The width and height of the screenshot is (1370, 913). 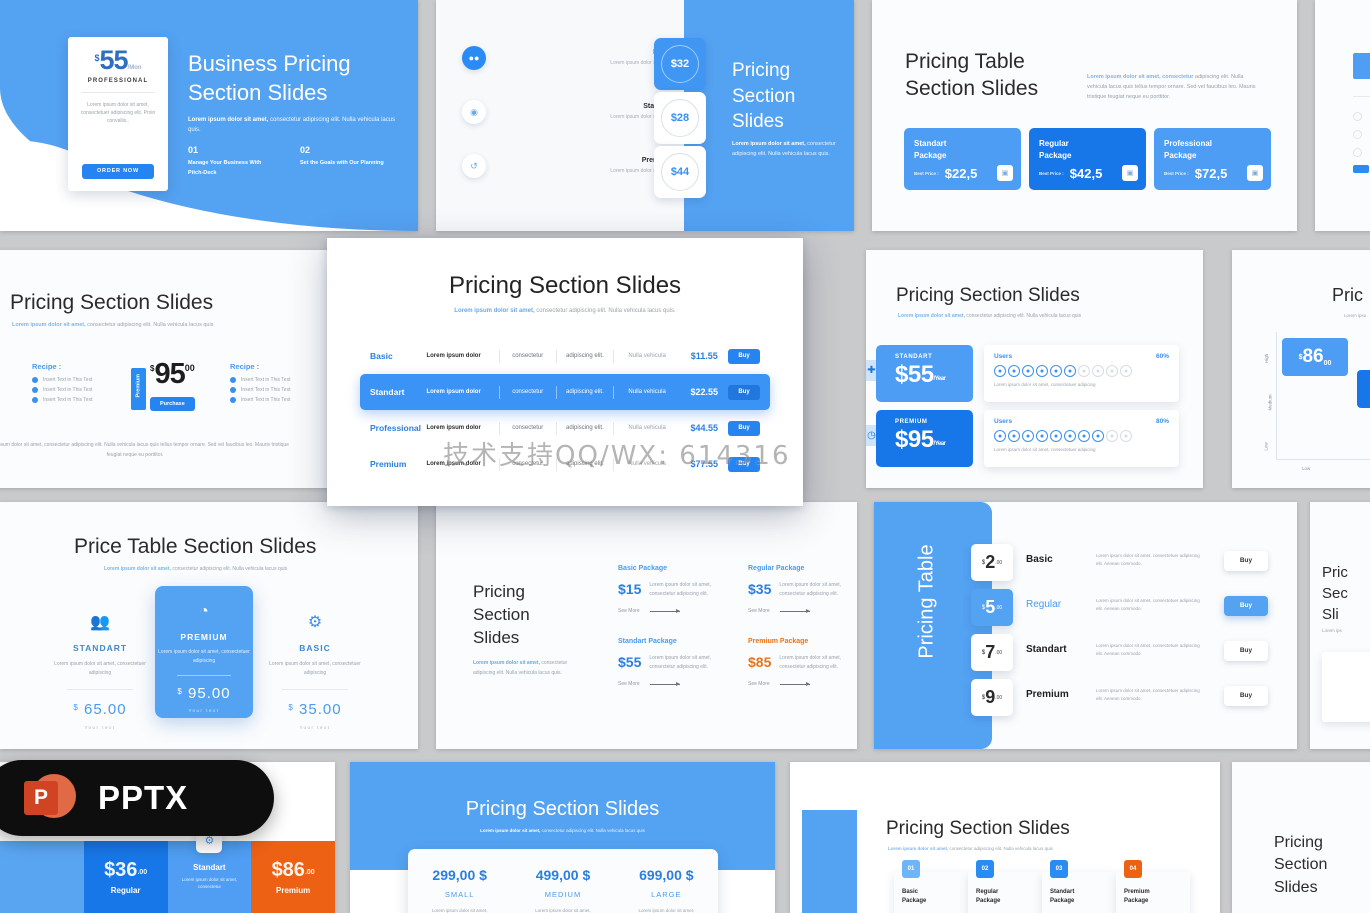 I want to click on plan-label: PROFESSIONAL, so click(x=118, y=81).